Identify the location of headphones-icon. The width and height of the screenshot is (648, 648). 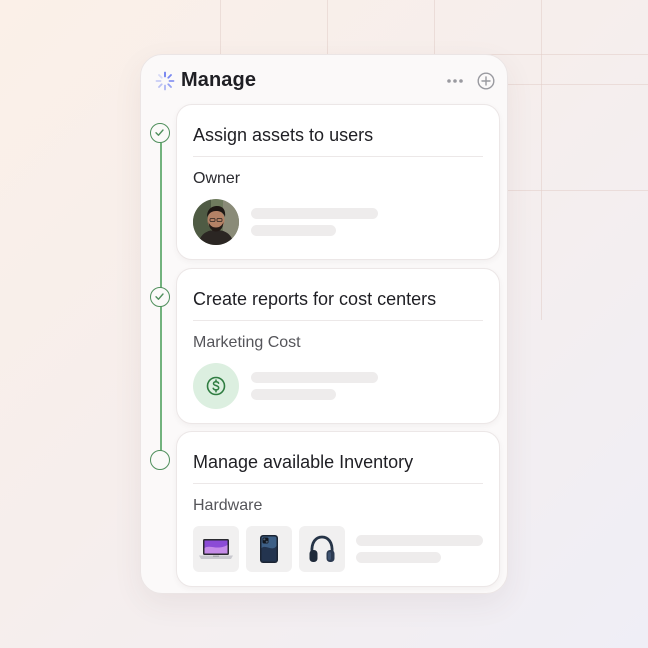
(322, 548).